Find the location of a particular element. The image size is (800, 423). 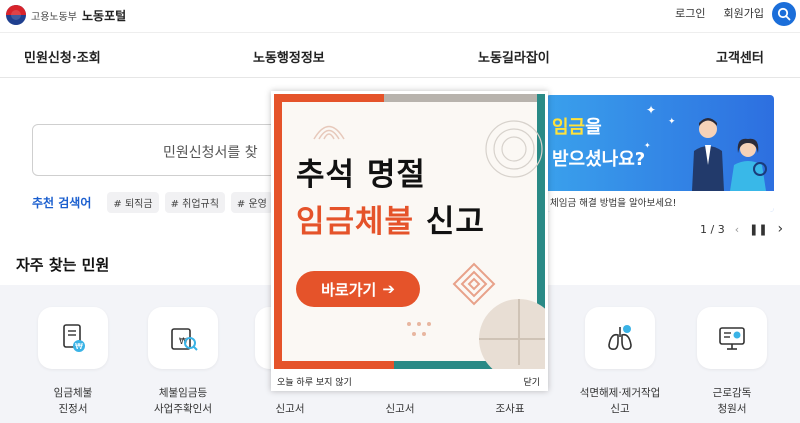

service-item-asbestos: 석면해제·제거작업 신고 is located at coordinates (620, 362).